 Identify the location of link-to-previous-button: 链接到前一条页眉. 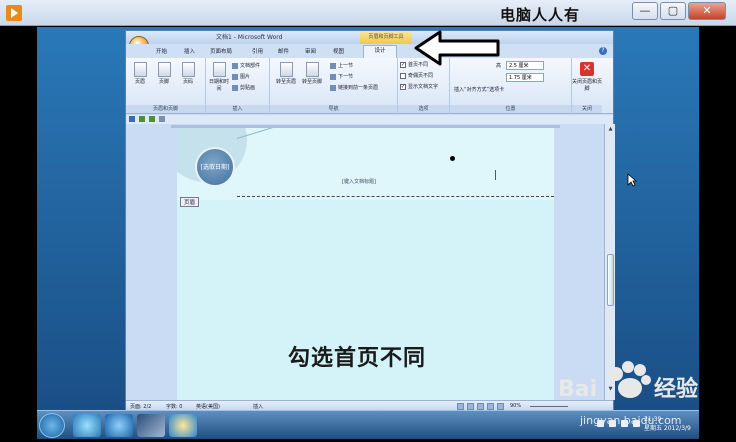
(354, 87).